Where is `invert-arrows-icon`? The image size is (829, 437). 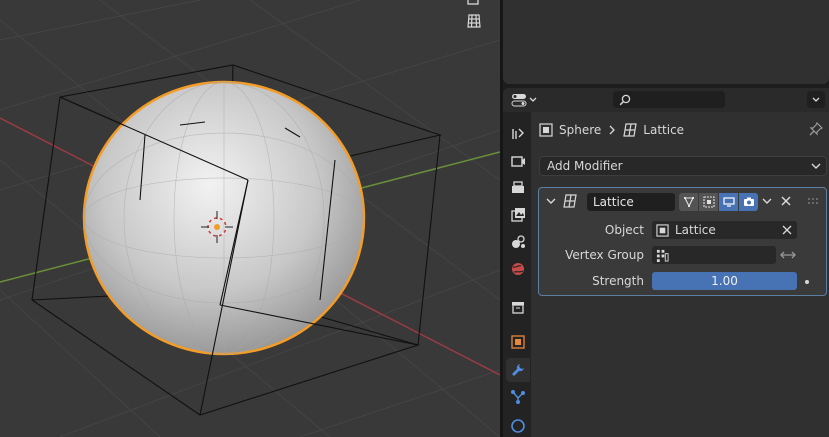 invert-arrows-icon is located at coordinates (788, 255).